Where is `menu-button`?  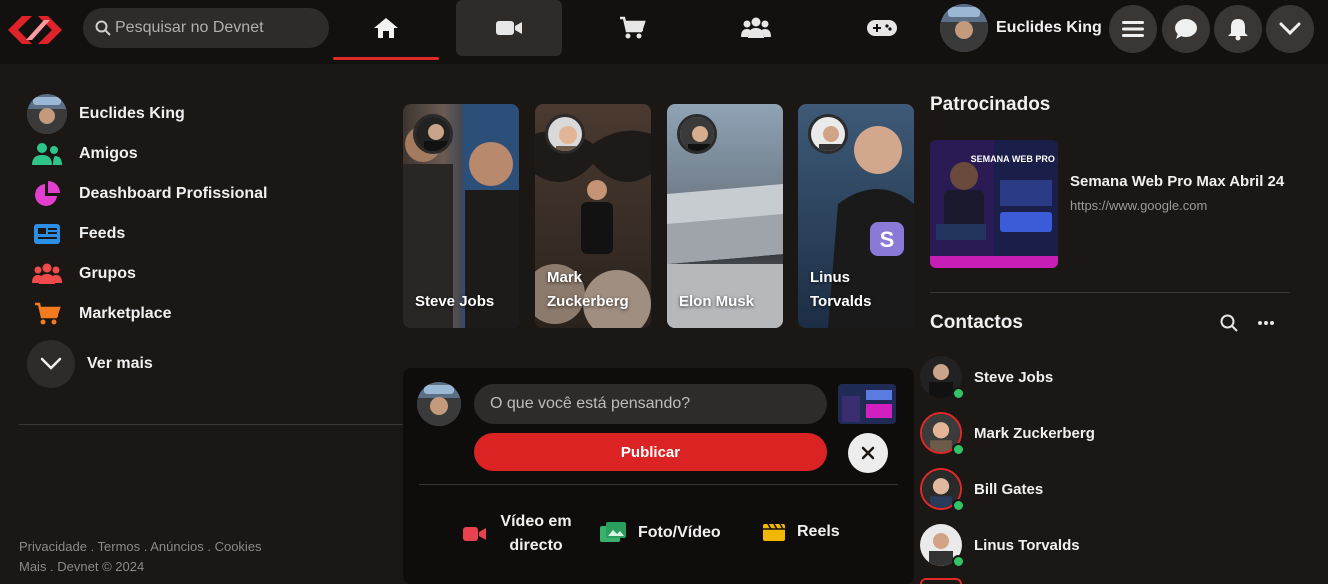 menu-button is located at coordinates (1133, 29).